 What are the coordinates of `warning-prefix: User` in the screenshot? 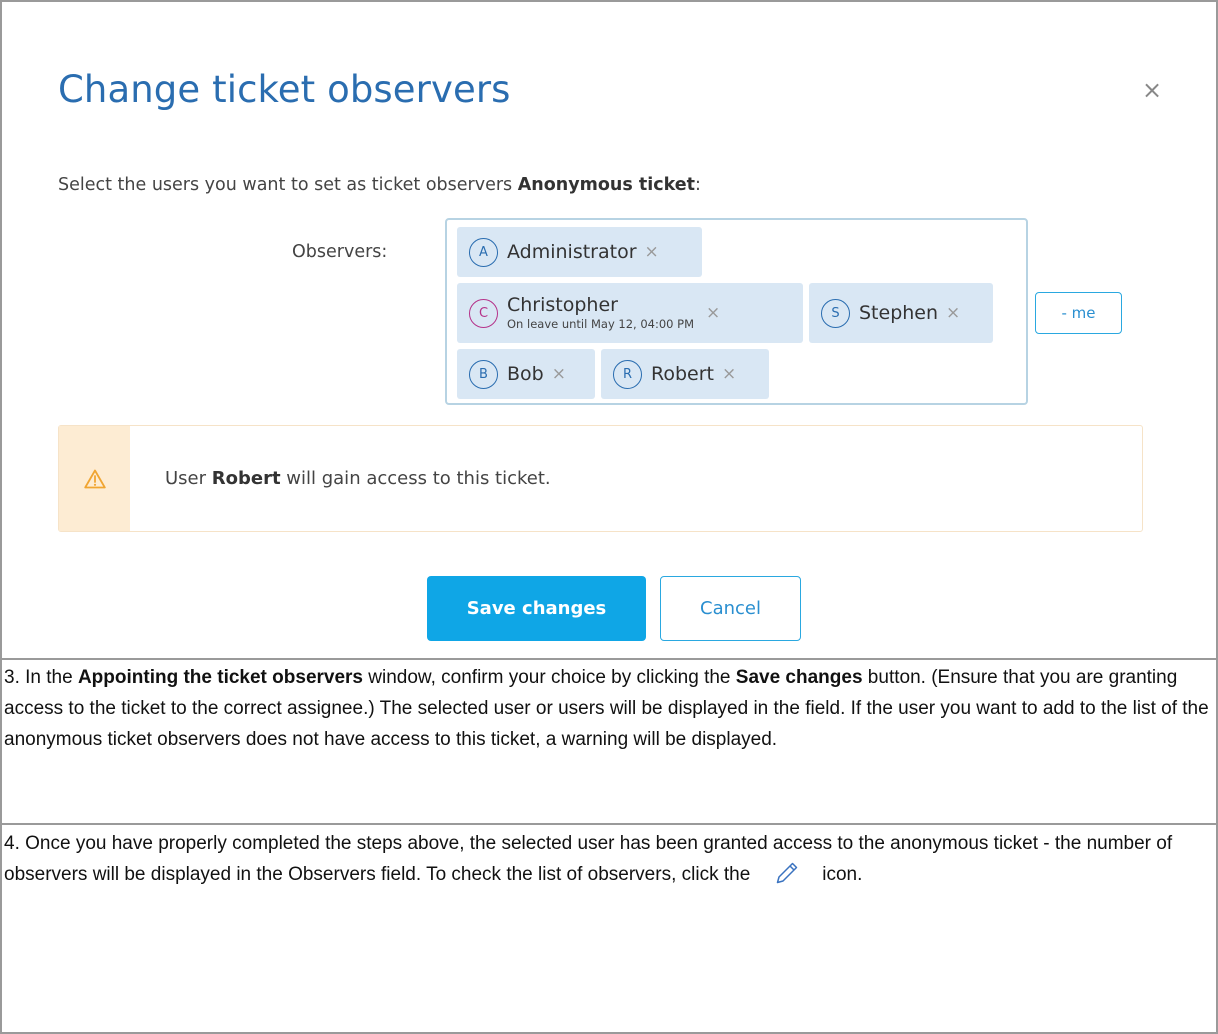 It's located at (188, 478).